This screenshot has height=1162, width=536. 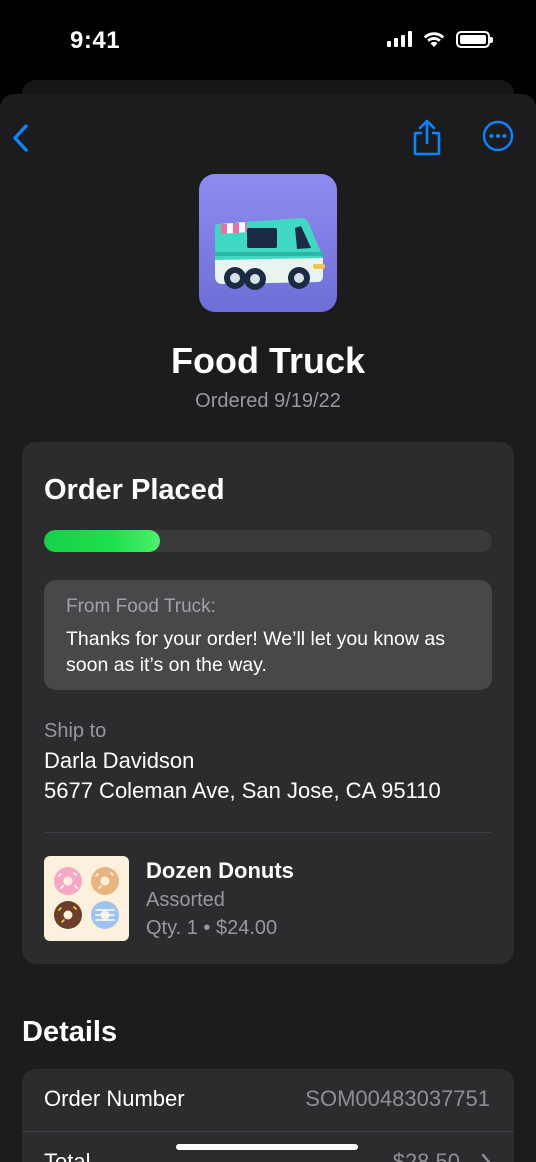 I want to click on cellular-signal-icon, so click(x=399, y=39).